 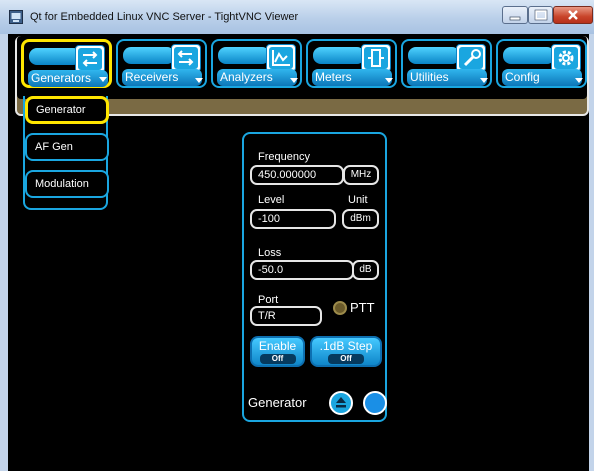 What do you see at coordinates (515, 15) in the screenshot?
I see `minimize-button` at bounding box center [515, 15].